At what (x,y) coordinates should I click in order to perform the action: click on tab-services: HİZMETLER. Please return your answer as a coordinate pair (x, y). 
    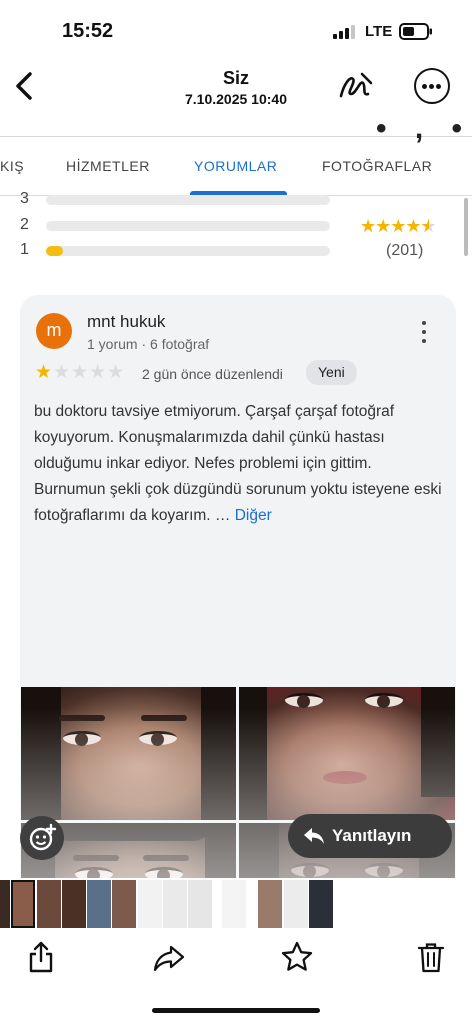
    Looking at the image, I should click on (108, 166).